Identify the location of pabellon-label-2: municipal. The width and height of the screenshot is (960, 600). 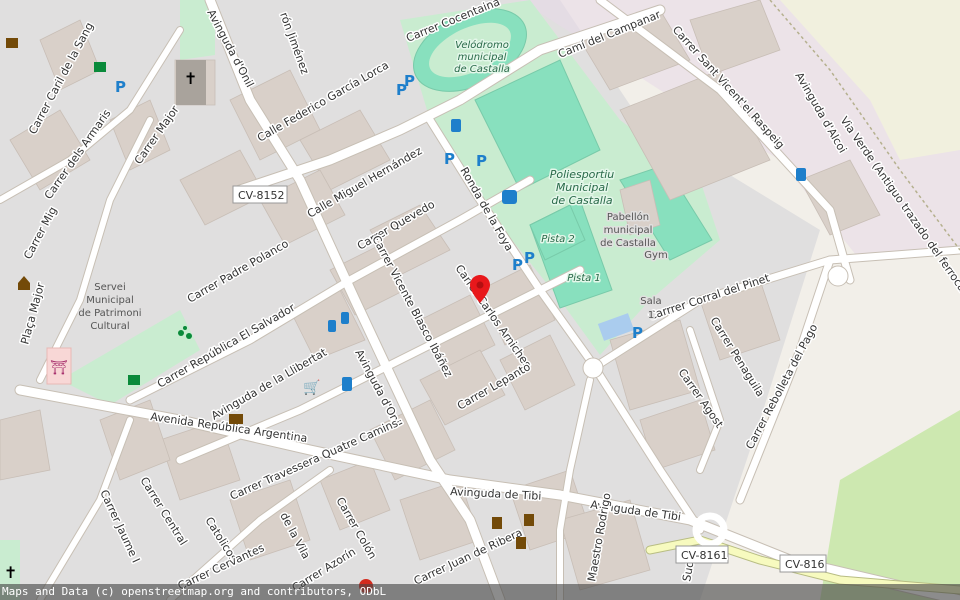
(628, 230).